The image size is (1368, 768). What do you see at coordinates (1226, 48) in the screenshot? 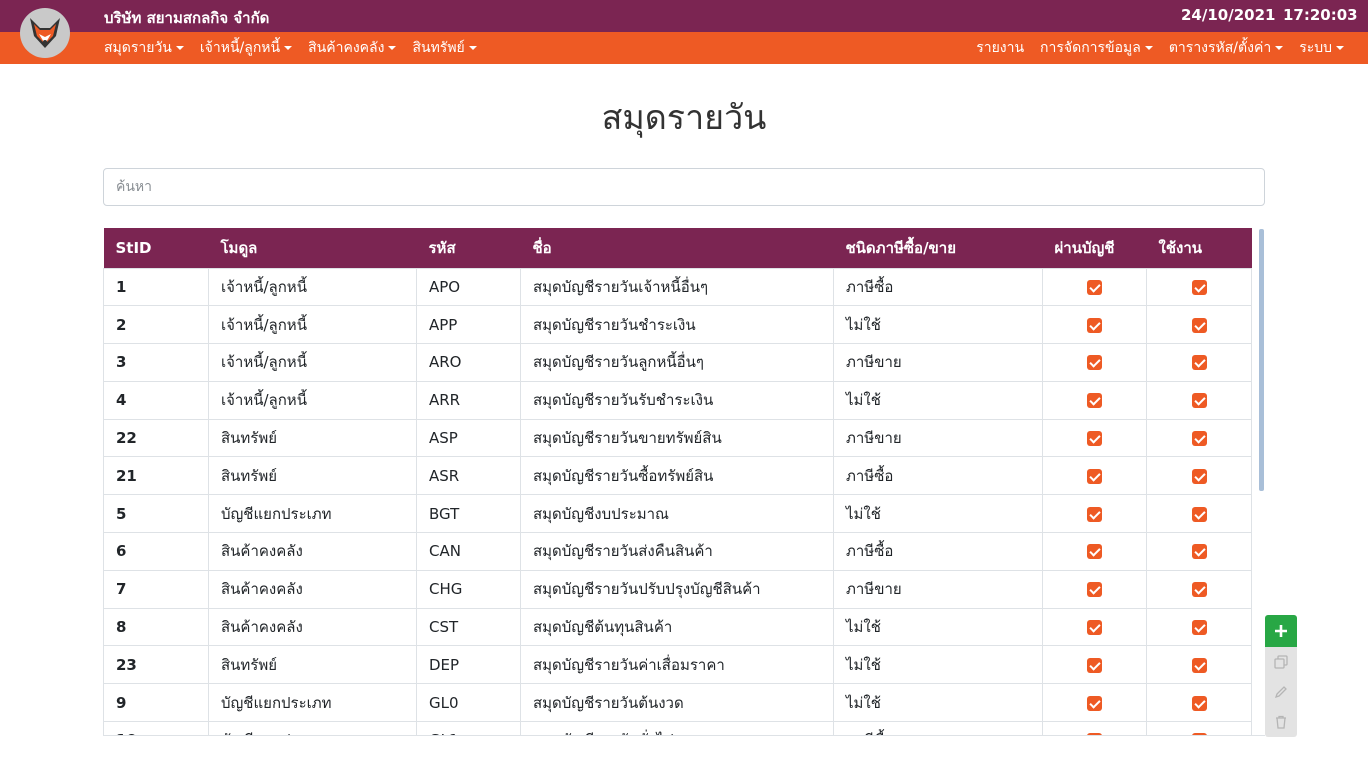
I see `nav-item-right-2: ตารางรหัส/ตั้งค่า` at bounding box center [1226, 48].